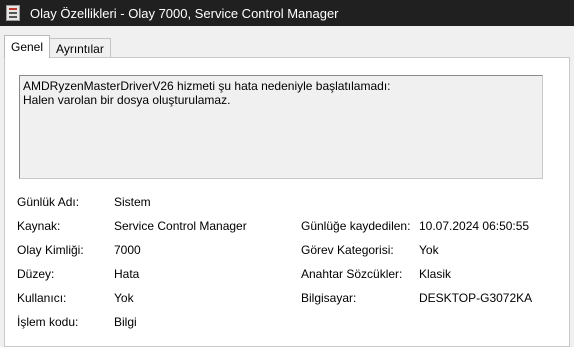 The image size is (574, 347). I want to click on source-label: Kaynak:, so click(39, 226).